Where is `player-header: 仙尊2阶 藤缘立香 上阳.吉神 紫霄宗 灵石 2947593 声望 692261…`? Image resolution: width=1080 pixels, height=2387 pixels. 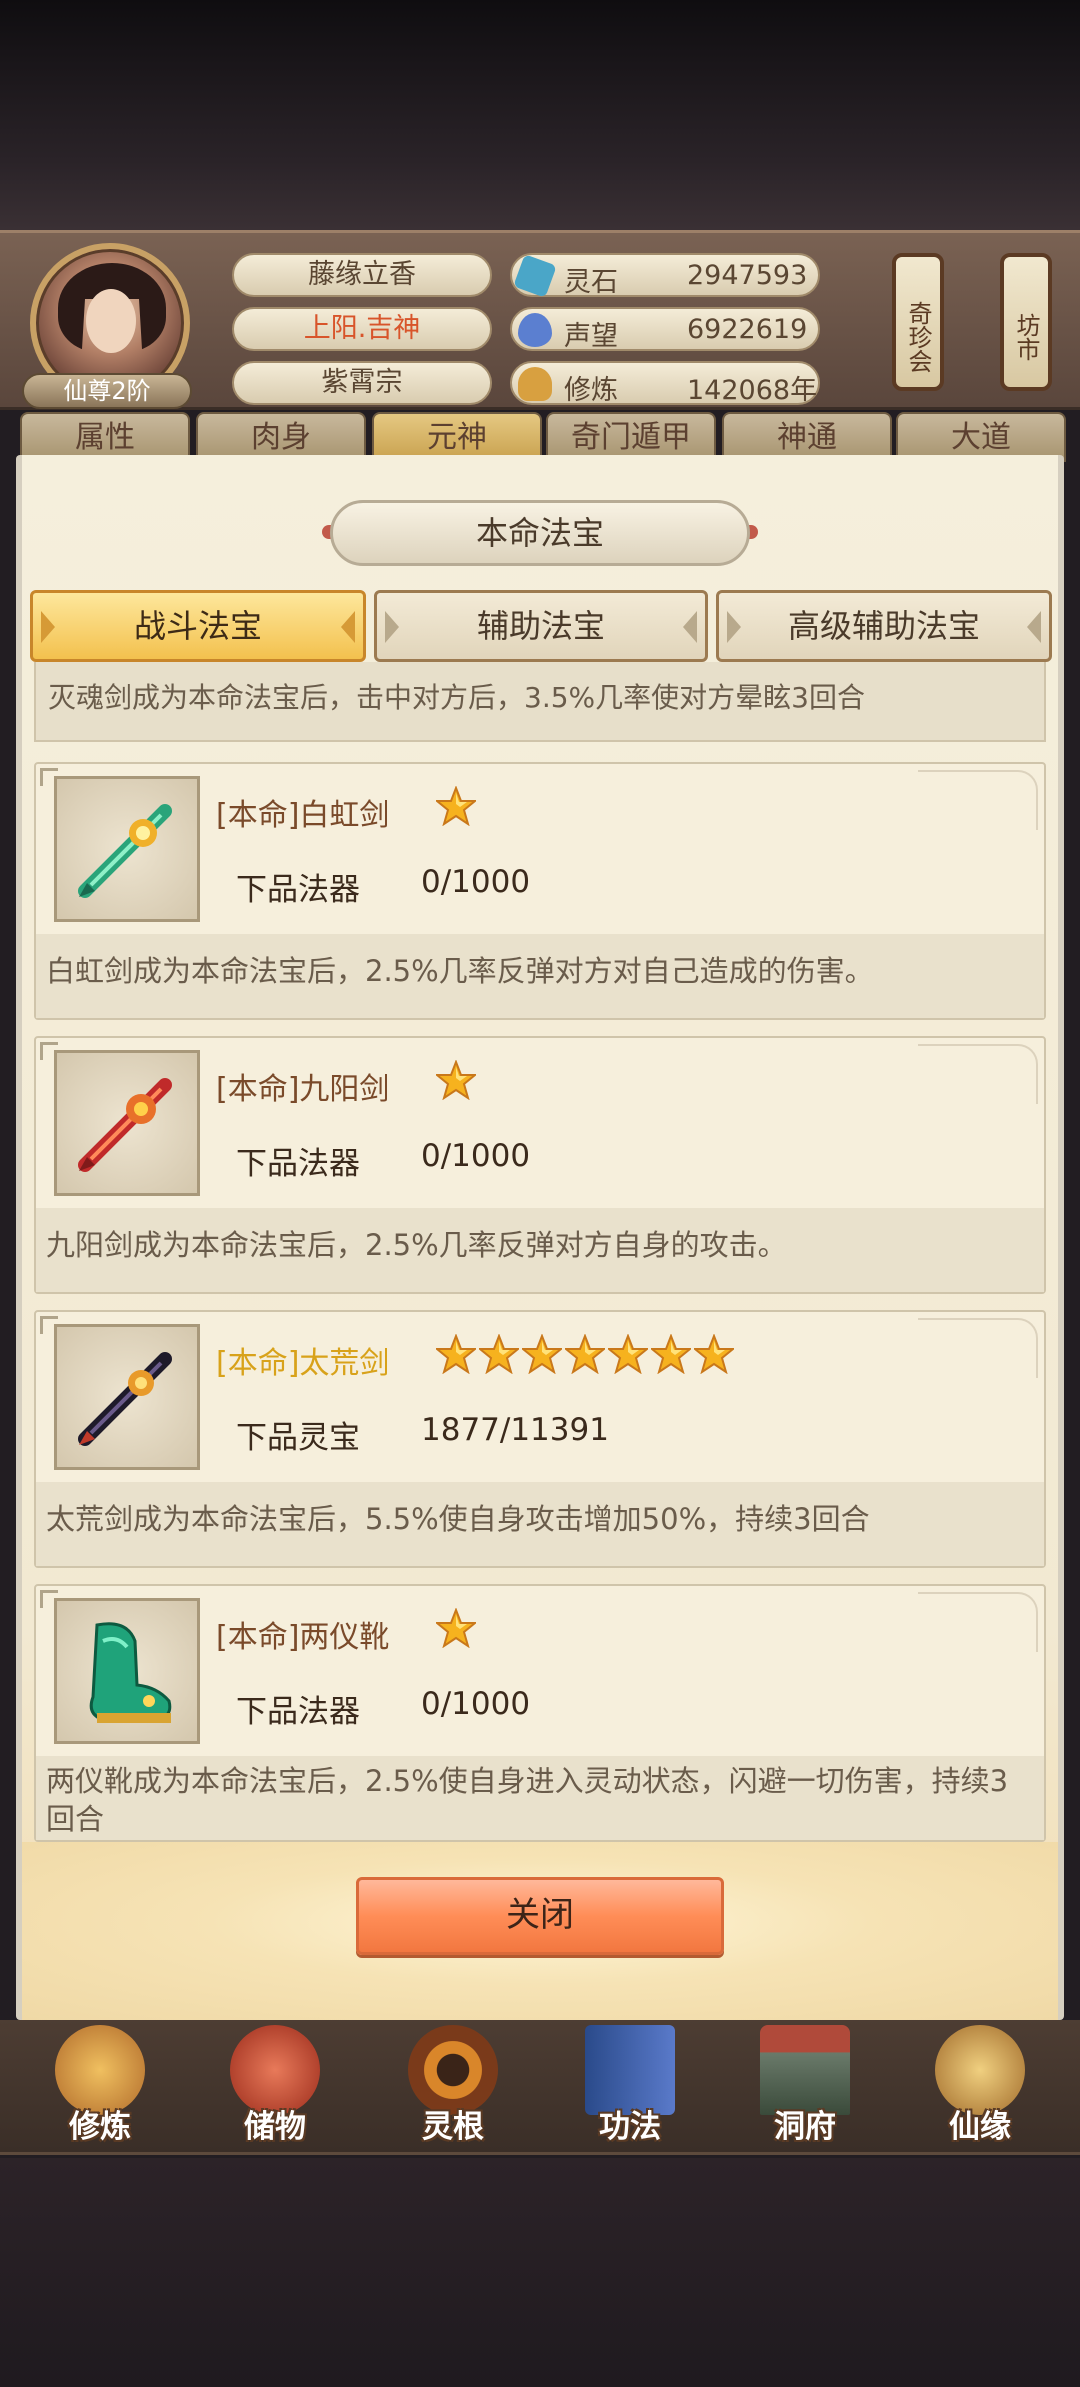 player-header: 仙尊2阶 藤缘立香 上阳.吉神 紫霄宗 灵石 2947593 声望 692261… is located at coordinates (540, 320).